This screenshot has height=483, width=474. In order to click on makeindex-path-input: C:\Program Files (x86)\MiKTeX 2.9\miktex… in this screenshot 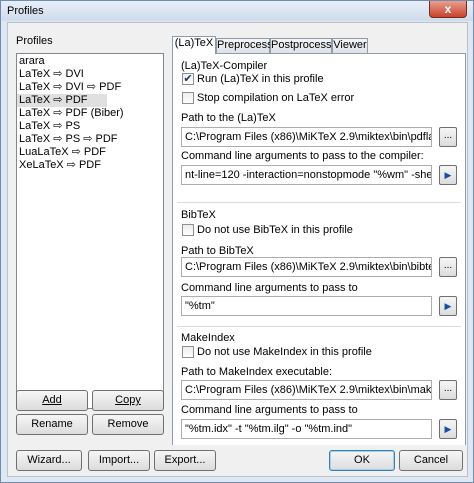, I will do `click(306, 390)`.